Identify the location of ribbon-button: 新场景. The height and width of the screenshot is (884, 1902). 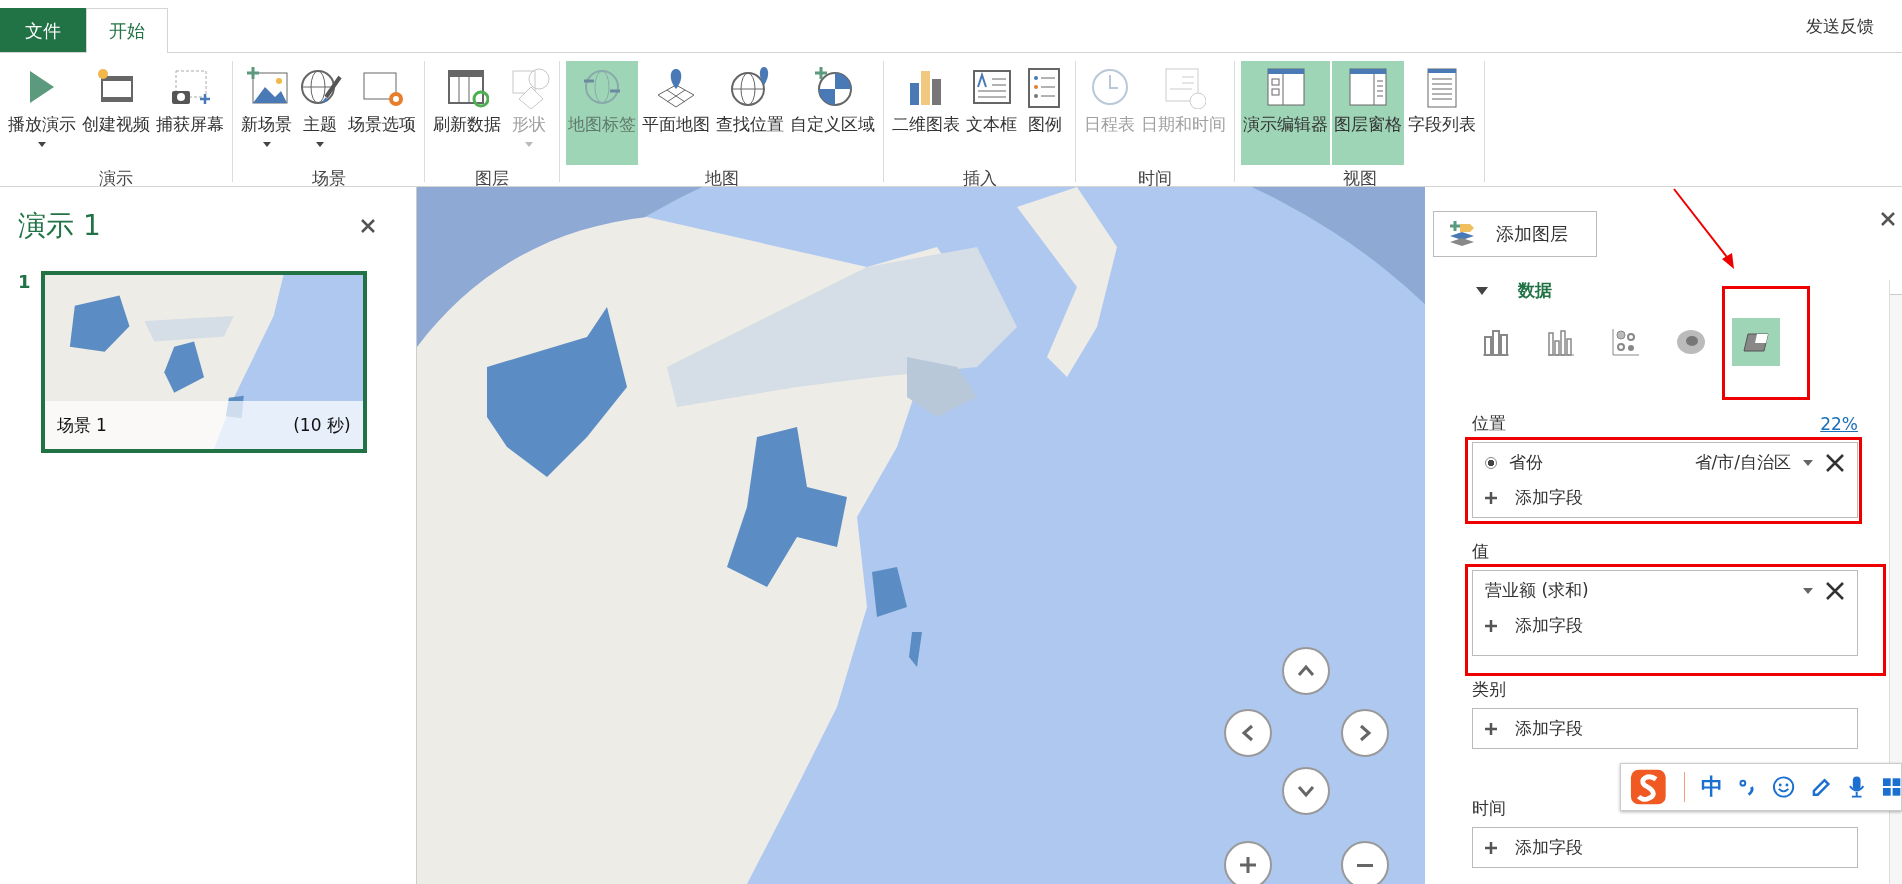
(266, 113).